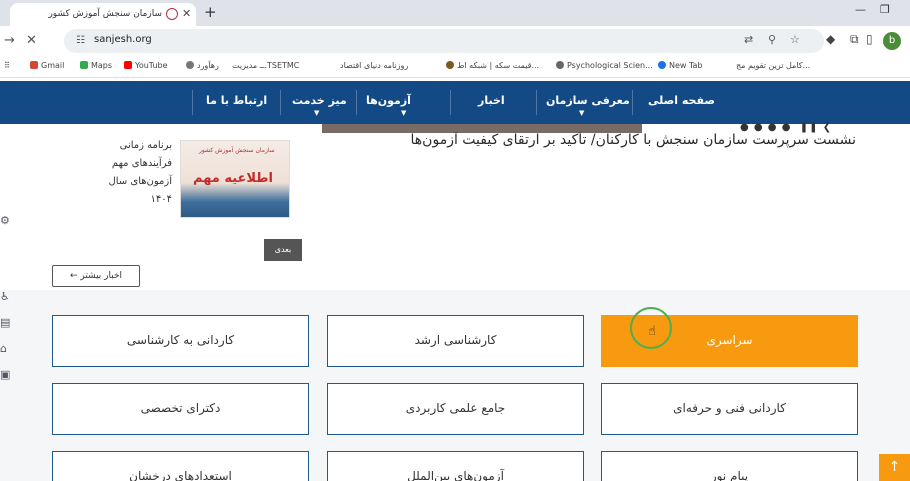  I want to click on gmail-icon, so click(34, 65).